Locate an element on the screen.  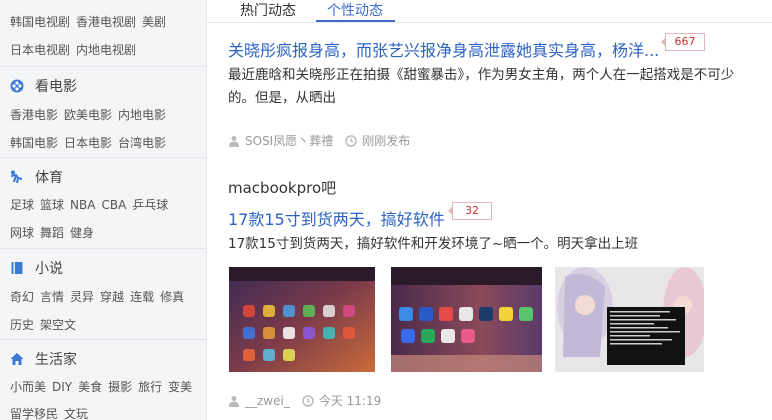
sidebar-link: 文玩 is located at coordinates (76, 413).